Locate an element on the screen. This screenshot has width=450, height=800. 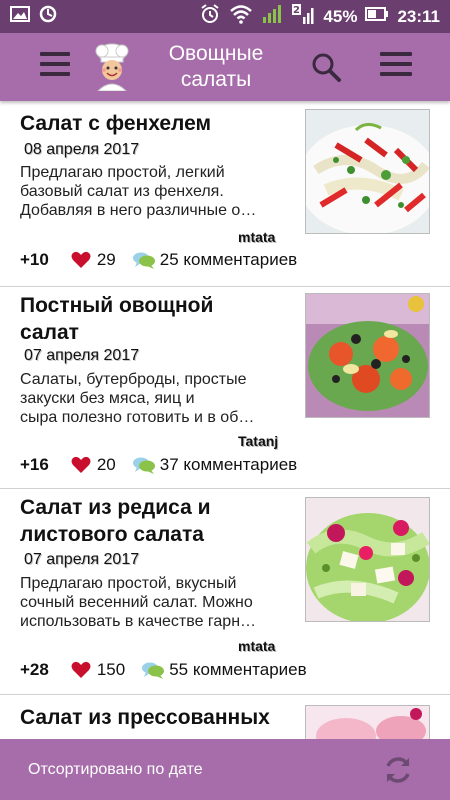
bottom-bar: Отсортировано по дате is located at coordinates (225, 769).